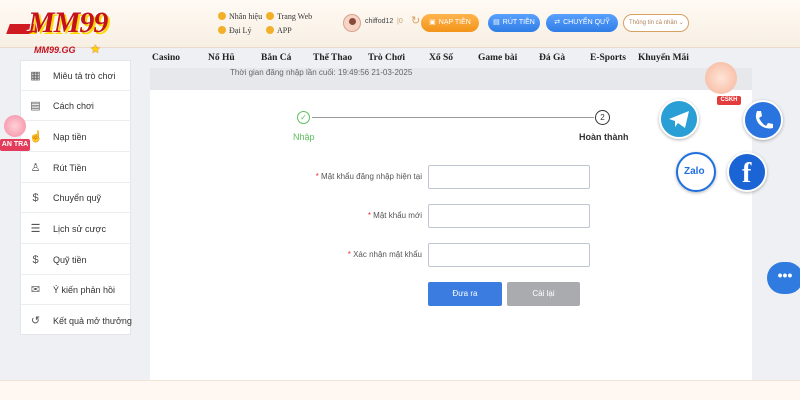 The height and width of the screenshot is (400, 800). I want to click on footer-strip, so click(400, 390).